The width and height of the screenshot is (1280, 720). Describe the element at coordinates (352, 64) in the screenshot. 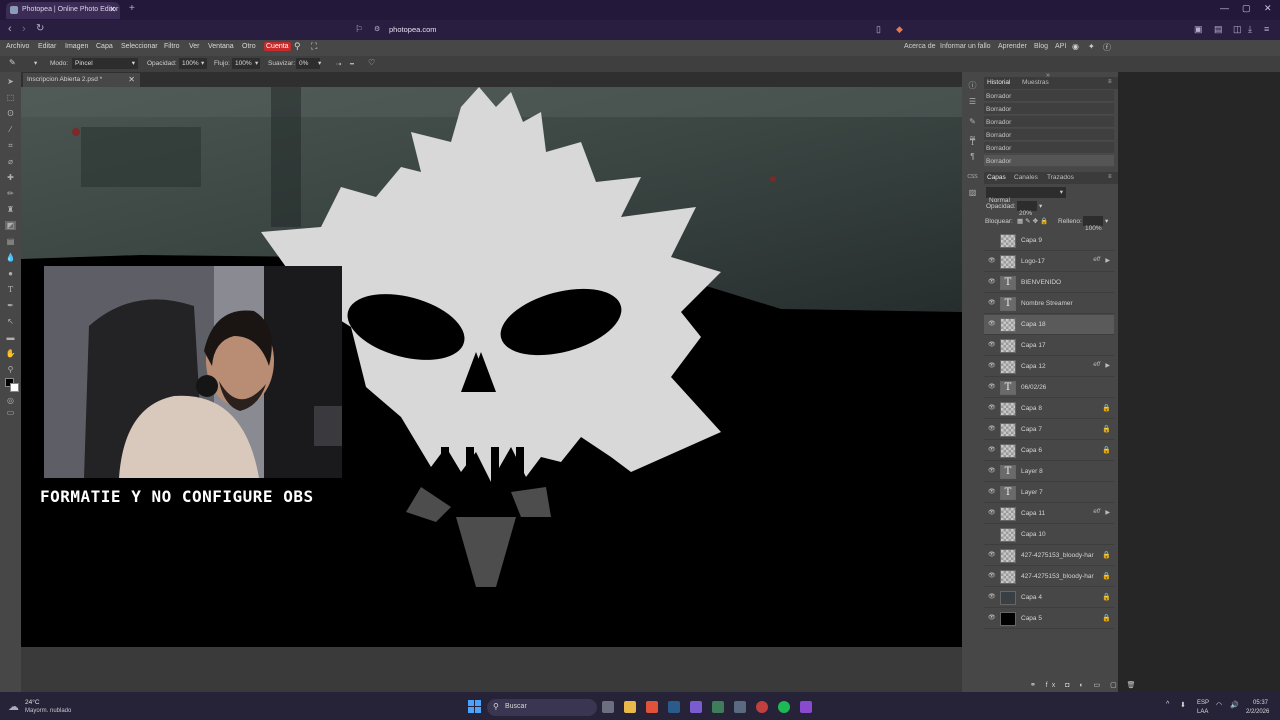

I see `brush-angle-icon: ━` at that location.